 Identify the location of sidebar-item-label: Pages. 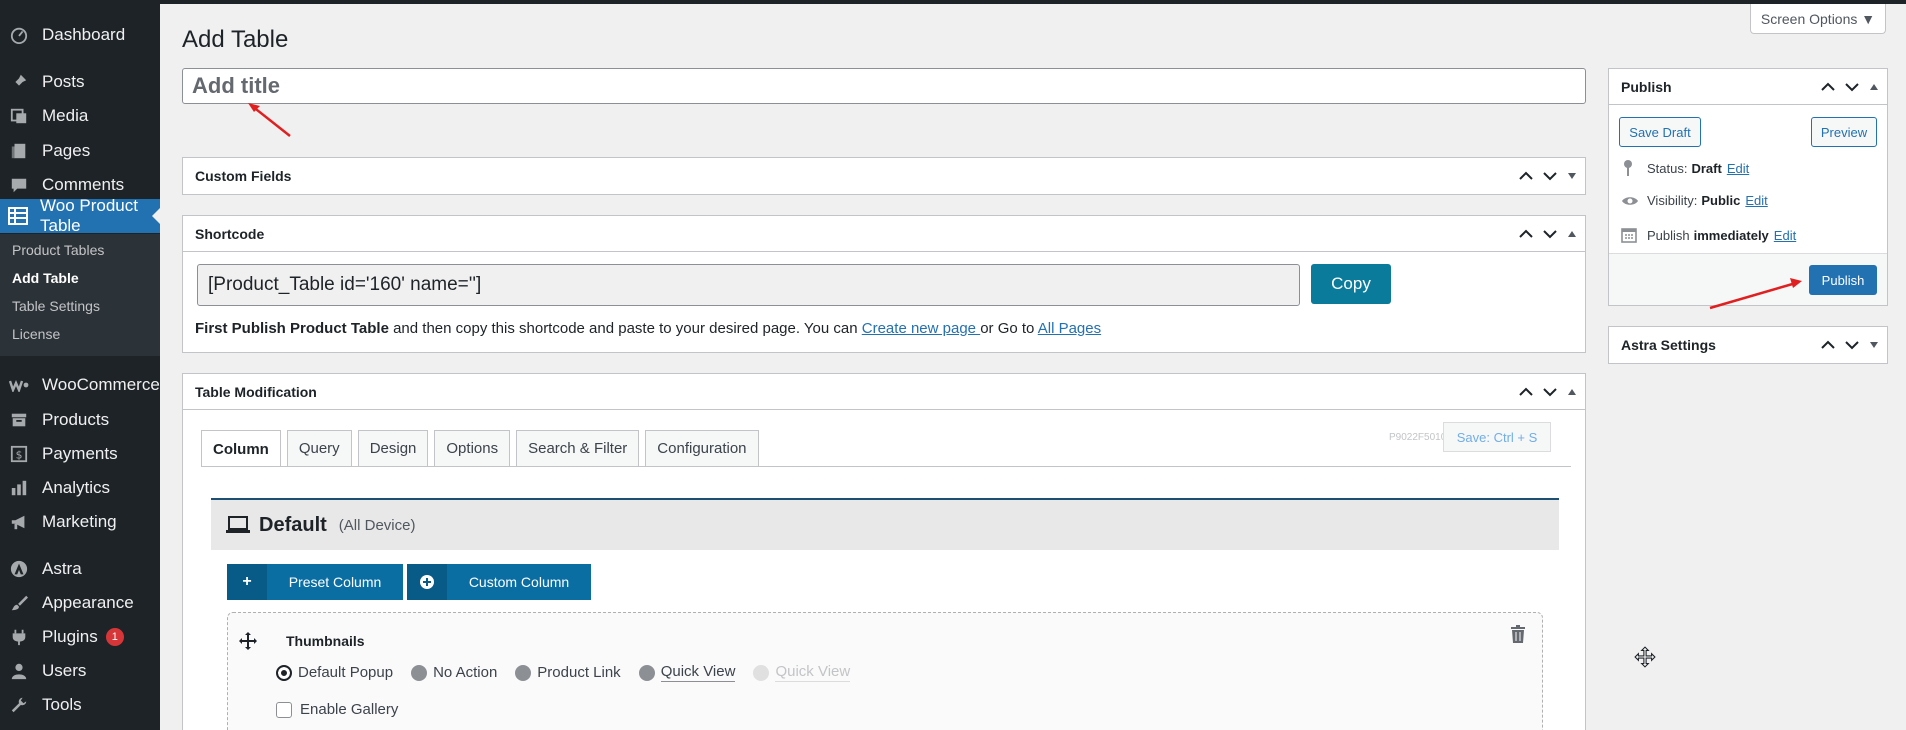
(66, 150).